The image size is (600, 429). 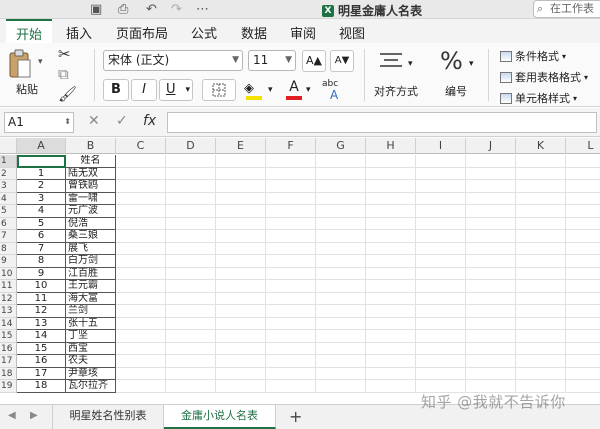 I want to click on select-all-corner, so click(x=8, y=146).